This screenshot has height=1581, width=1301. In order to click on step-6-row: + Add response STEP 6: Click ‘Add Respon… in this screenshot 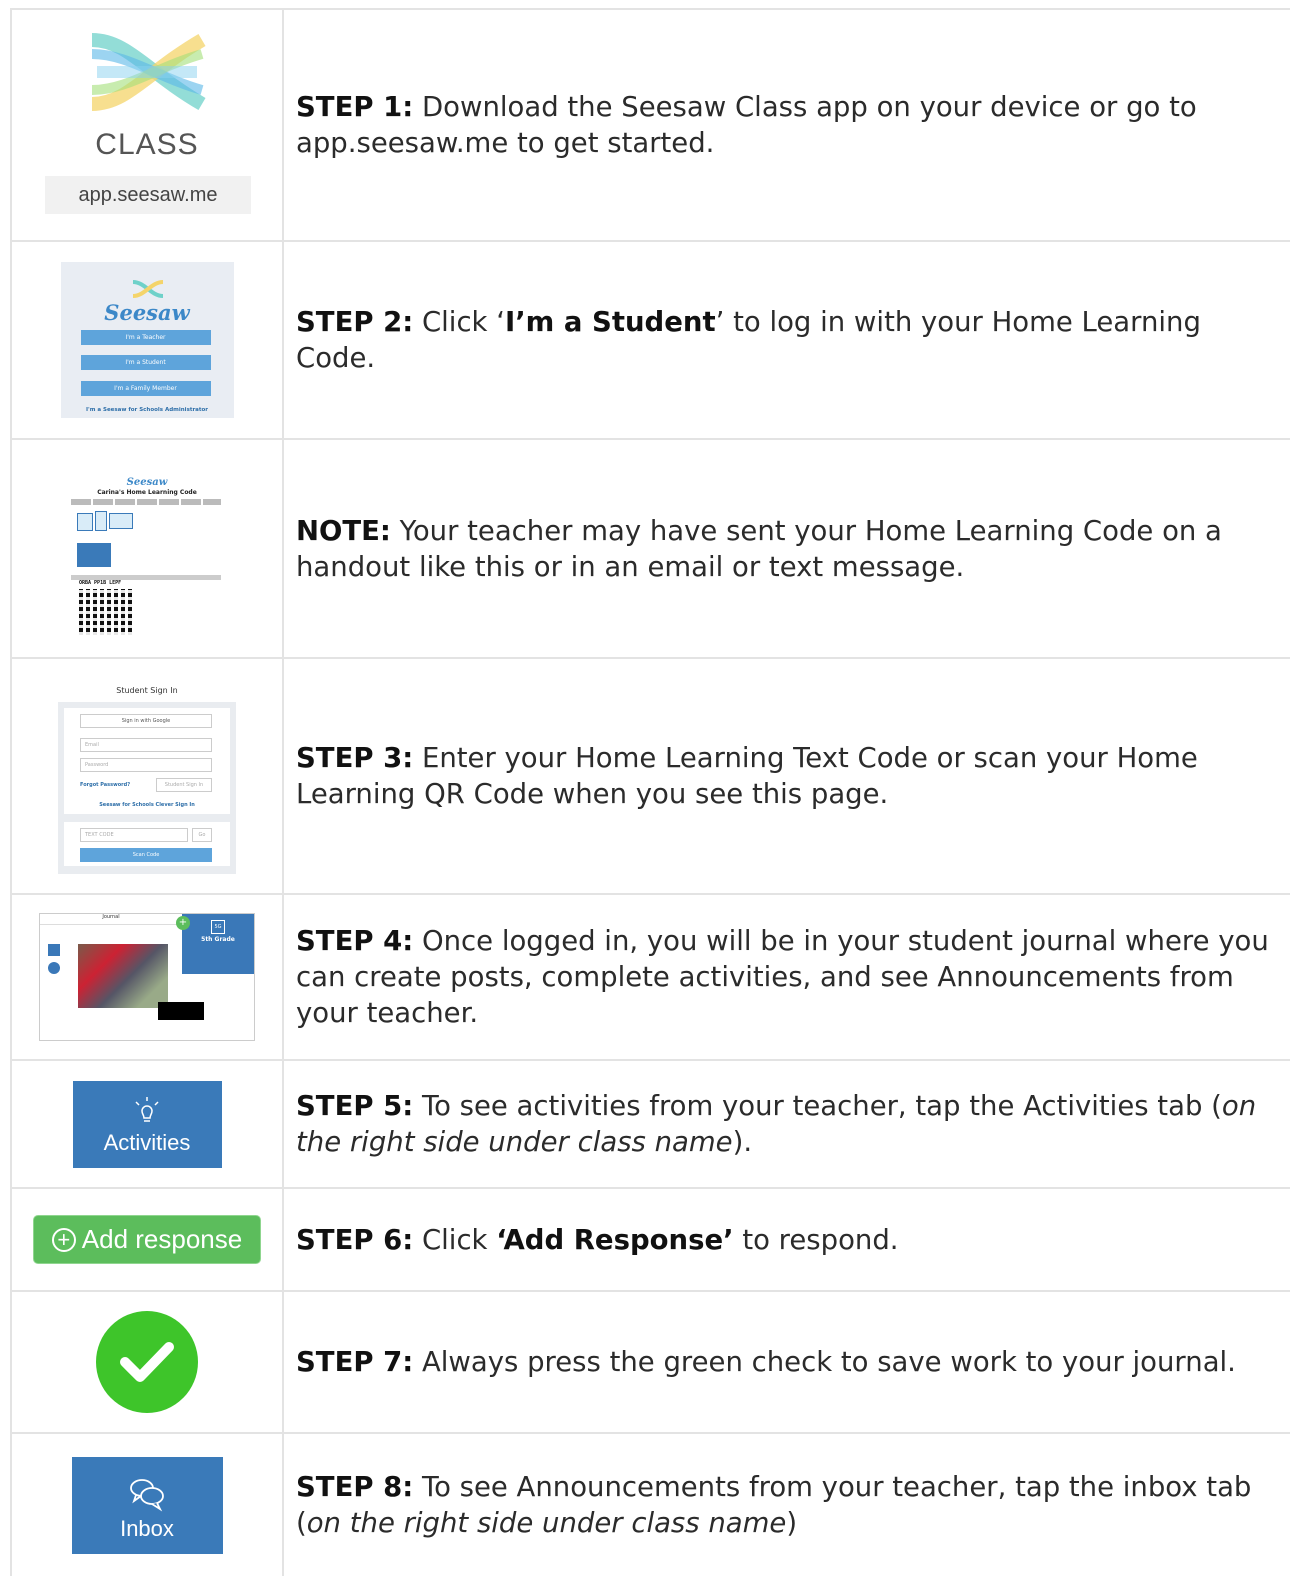, I will do `click(650, 1240)`.